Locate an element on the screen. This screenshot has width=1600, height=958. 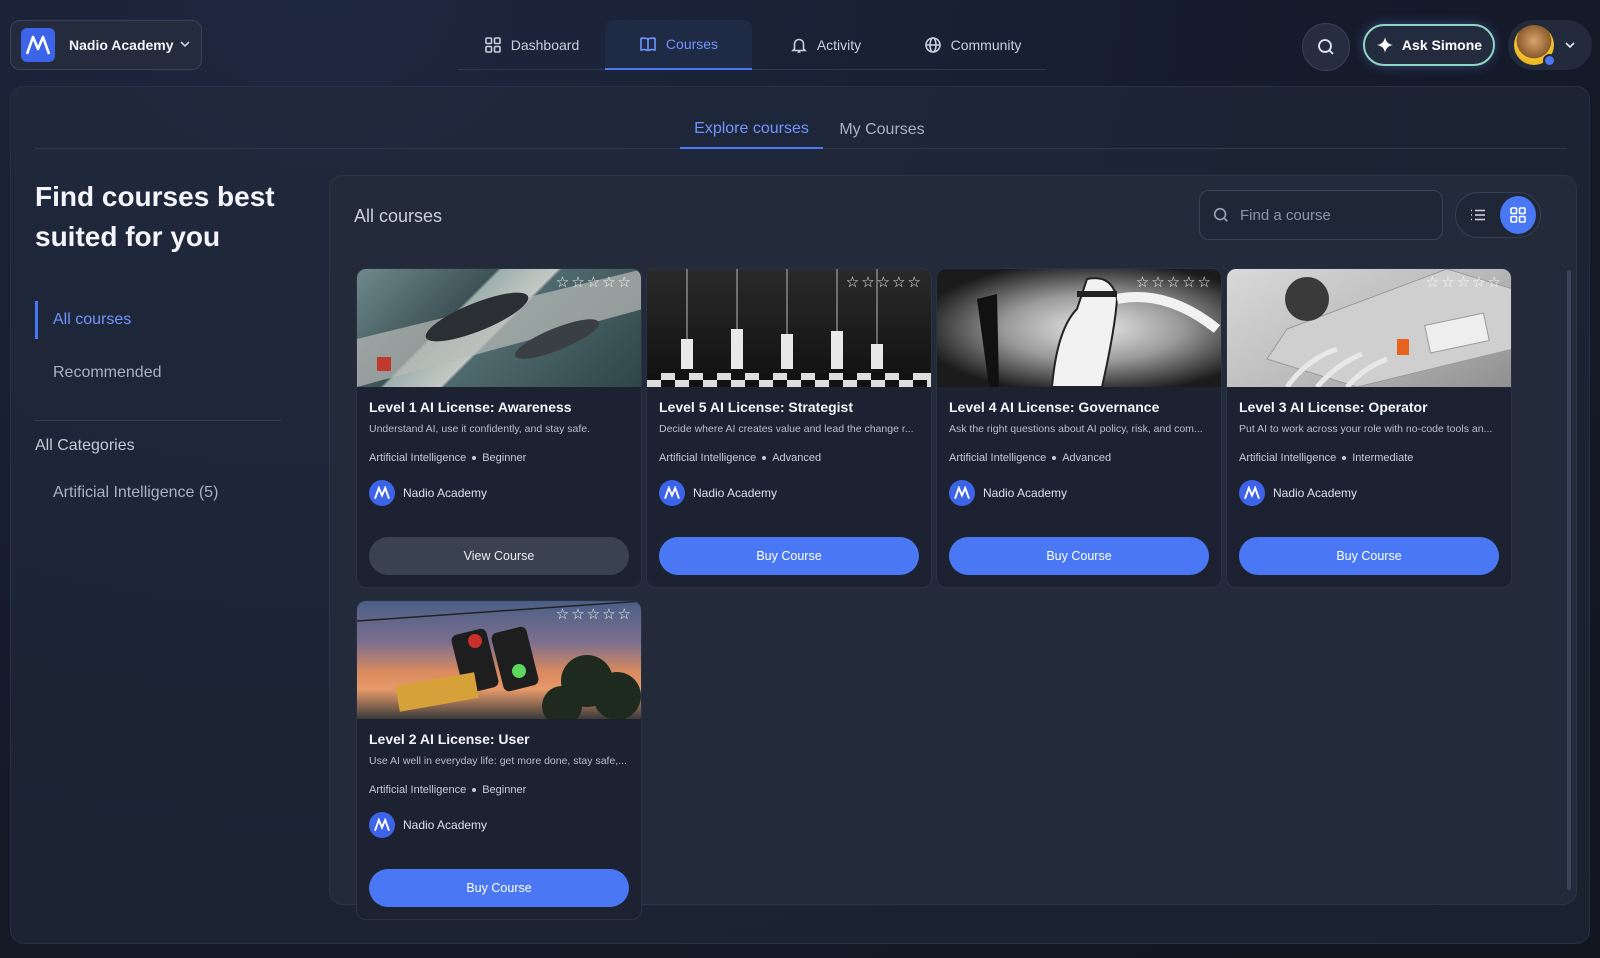
course-image-traffic-light: ☆ ☆ ☆ ☆ ☆ is located at coordinates (499, 660).